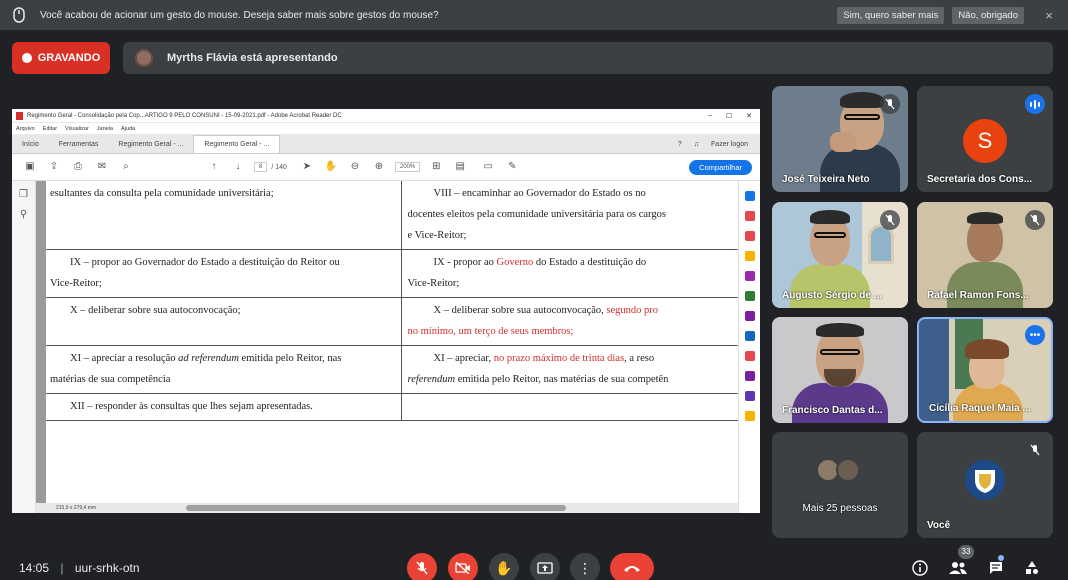 The width and height of the screenshot is (1068, 580). Describe the element at coordinates (749, 396) in the screenshot. I see `measure-icon` at that location.